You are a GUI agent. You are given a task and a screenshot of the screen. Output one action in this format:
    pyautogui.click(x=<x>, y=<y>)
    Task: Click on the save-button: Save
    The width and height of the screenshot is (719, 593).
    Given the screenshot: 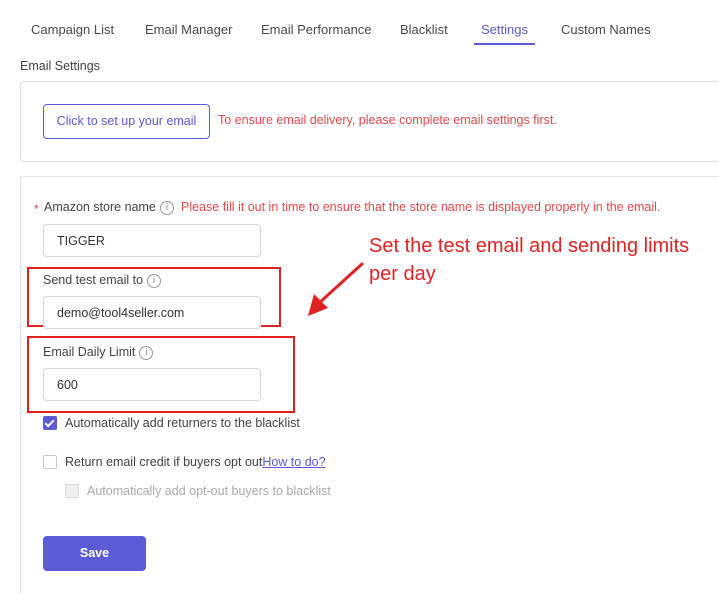 What is the action you would take?
    pyautogui.click(x=94, y=553)
    